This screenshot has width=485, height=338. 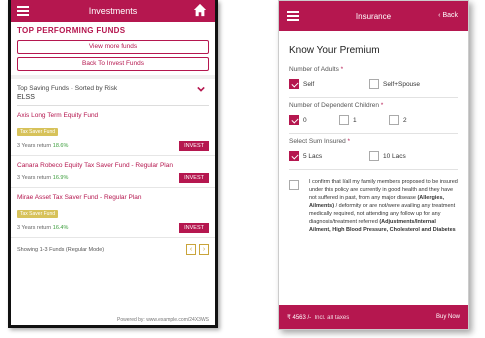 What do you see at coordinates (439, 15) in the screenshot?
I see `chevron-left-icon: ‹` at bounding box center [439, 15].